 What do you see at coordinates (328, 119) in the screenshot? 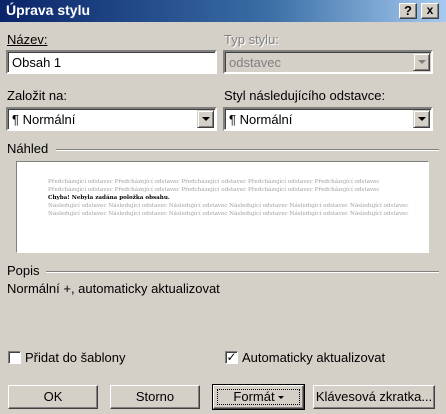
I see `next-style-select: ¶ Normální` at bounding box center [328, 119].